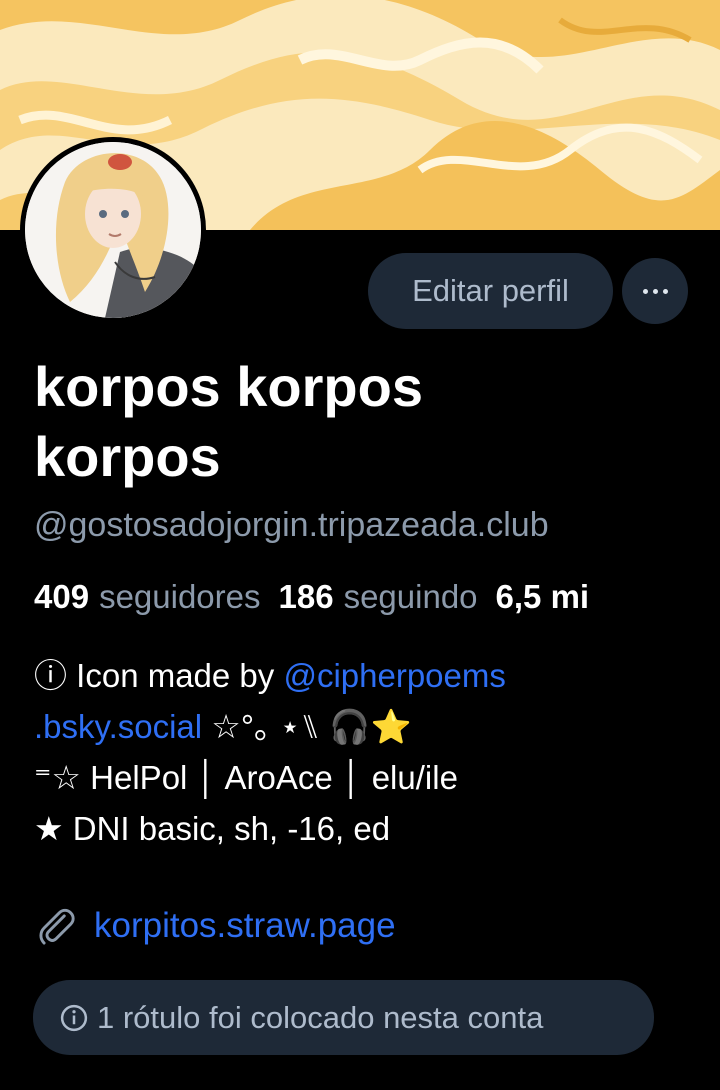 The width and height of the screenshot is (720, 1090). I want to click on following-link: 186 seguindo, so click(387, 597).